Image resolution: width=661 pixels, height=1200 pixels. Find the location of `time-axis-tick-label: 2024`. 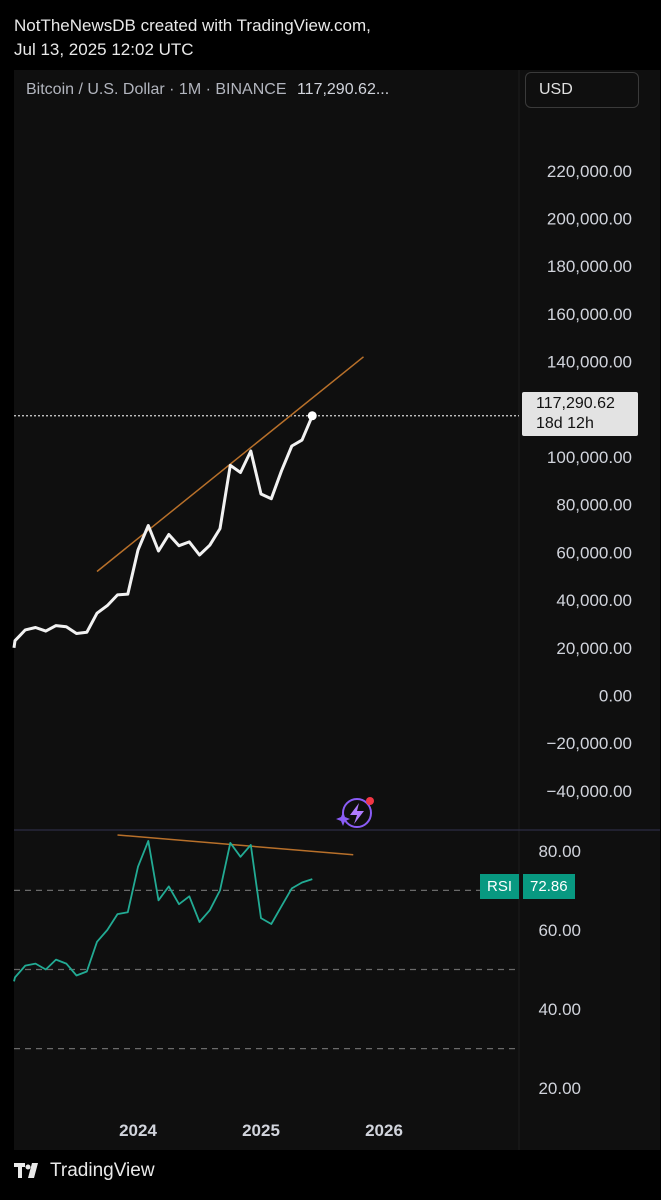

time-axis-tick-label: 2024 is located at coordinates (138, 1130).